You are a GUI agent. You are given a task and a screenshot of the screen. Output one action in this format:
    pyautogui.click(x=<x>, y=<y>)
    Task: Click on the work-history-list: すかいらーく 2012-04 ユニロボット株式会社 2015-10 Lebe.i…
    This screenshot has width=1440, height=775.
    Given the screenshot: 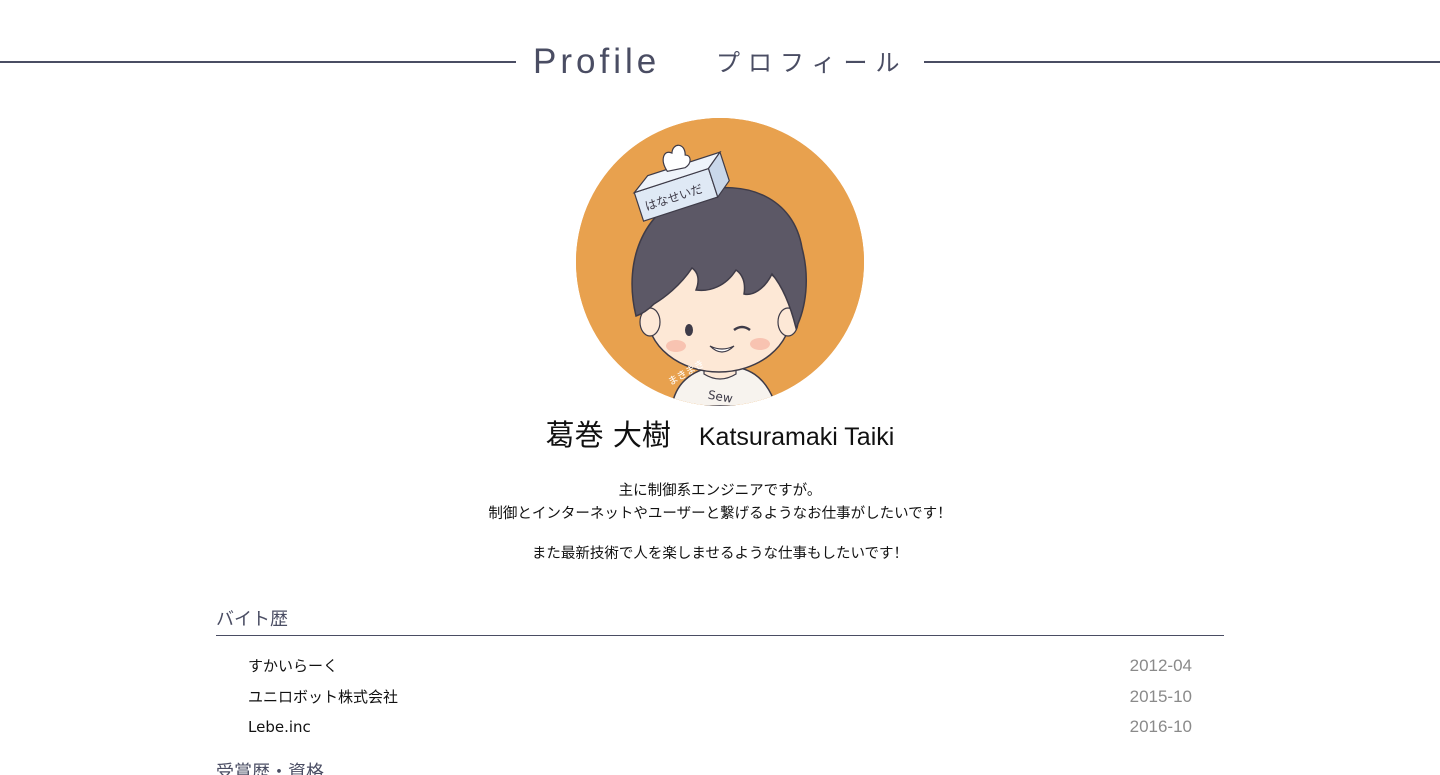 What is the action you would take?
    pyautogui.click(x=720, y=700)
    